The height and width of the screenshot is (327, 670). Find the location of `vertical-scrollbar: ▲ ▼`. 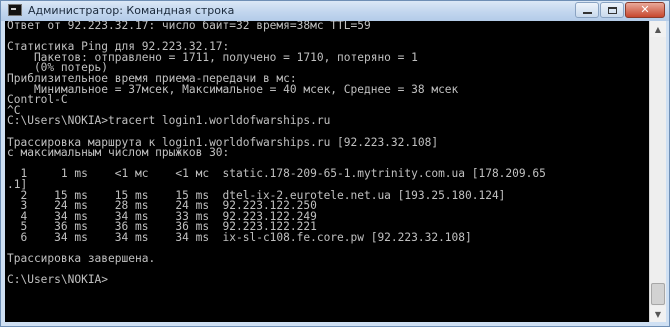

vertical-scrollbar: ▲ ▼ is located at coordinates (657, 171).